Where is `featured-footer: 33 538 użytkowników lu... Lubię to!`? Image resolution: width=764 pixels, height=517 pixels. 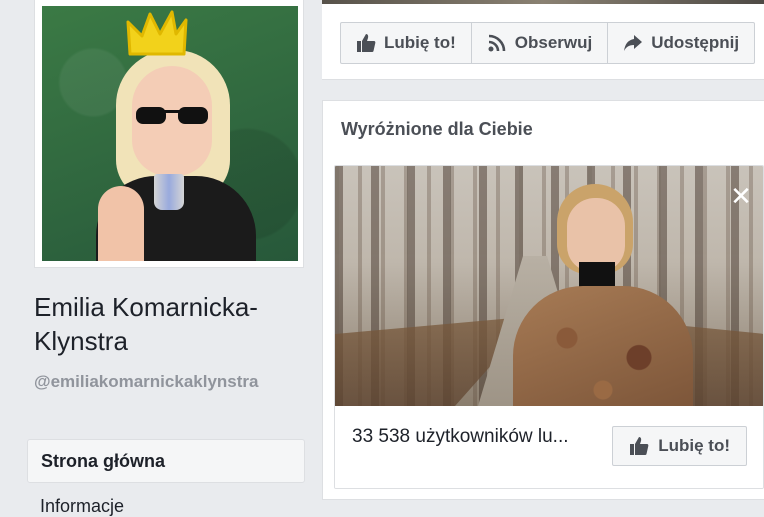
featured-footer: 33 538 użytkowników lu... Lubię to! is located at coordinates (549, 447).